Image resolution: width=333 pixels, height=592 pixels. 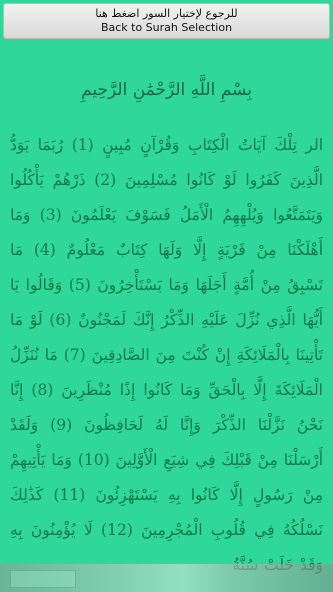 I want to click on back-button-english-label: Back to Surah Selection, so click(x=166, y=27).